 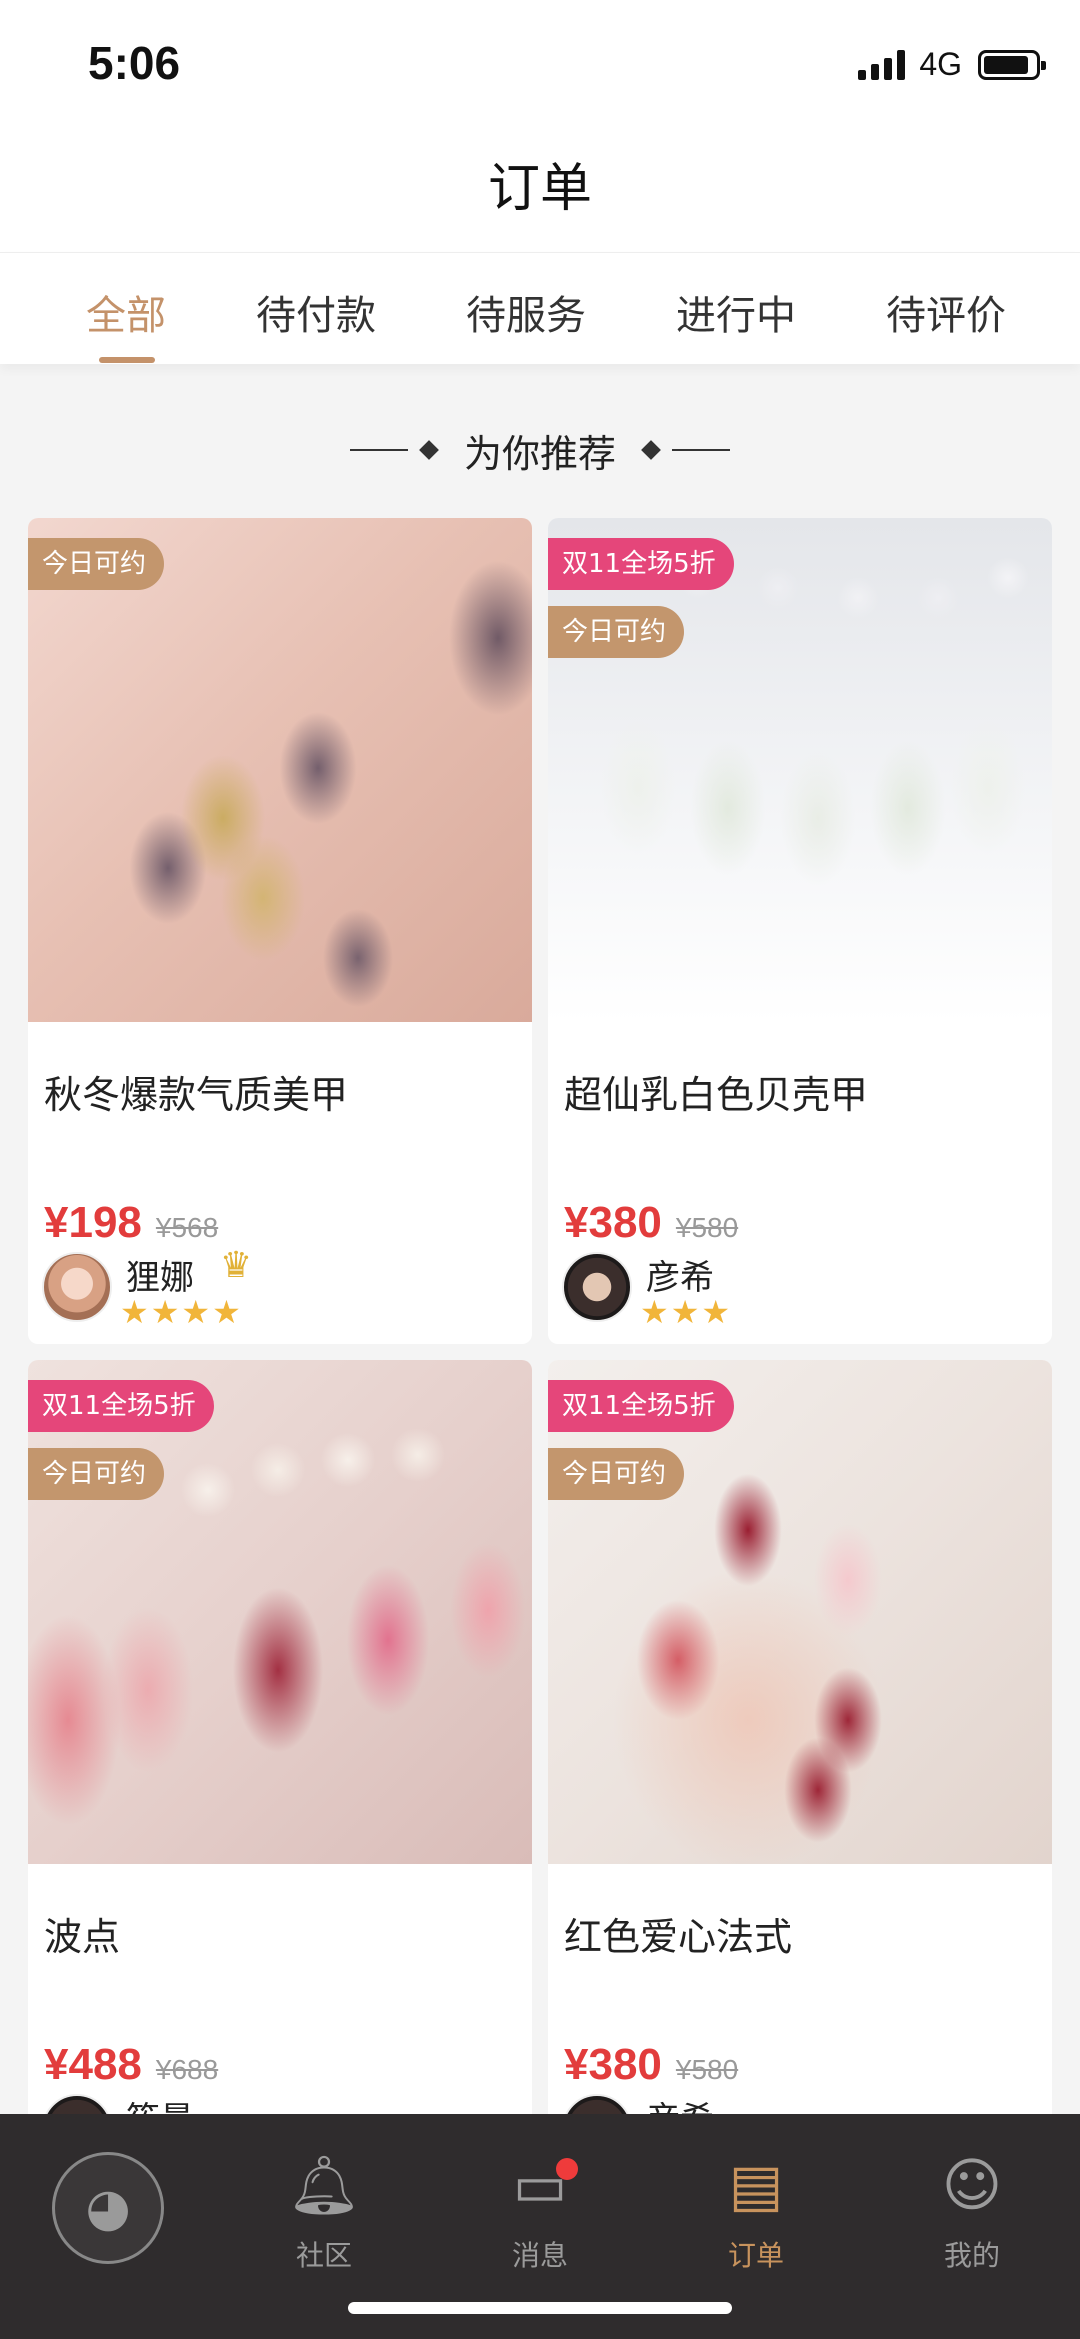 I want to click on price-row: ¥198 ¥568, so click(x=131, y=1223).